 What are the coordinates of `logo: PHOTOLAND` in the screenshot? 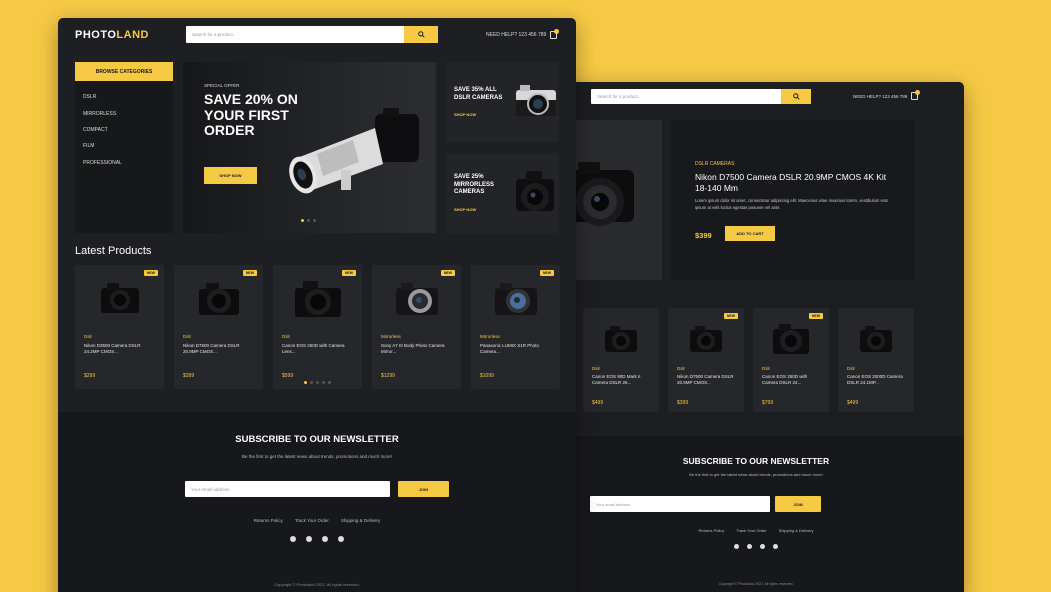 It's located at (112, 35).